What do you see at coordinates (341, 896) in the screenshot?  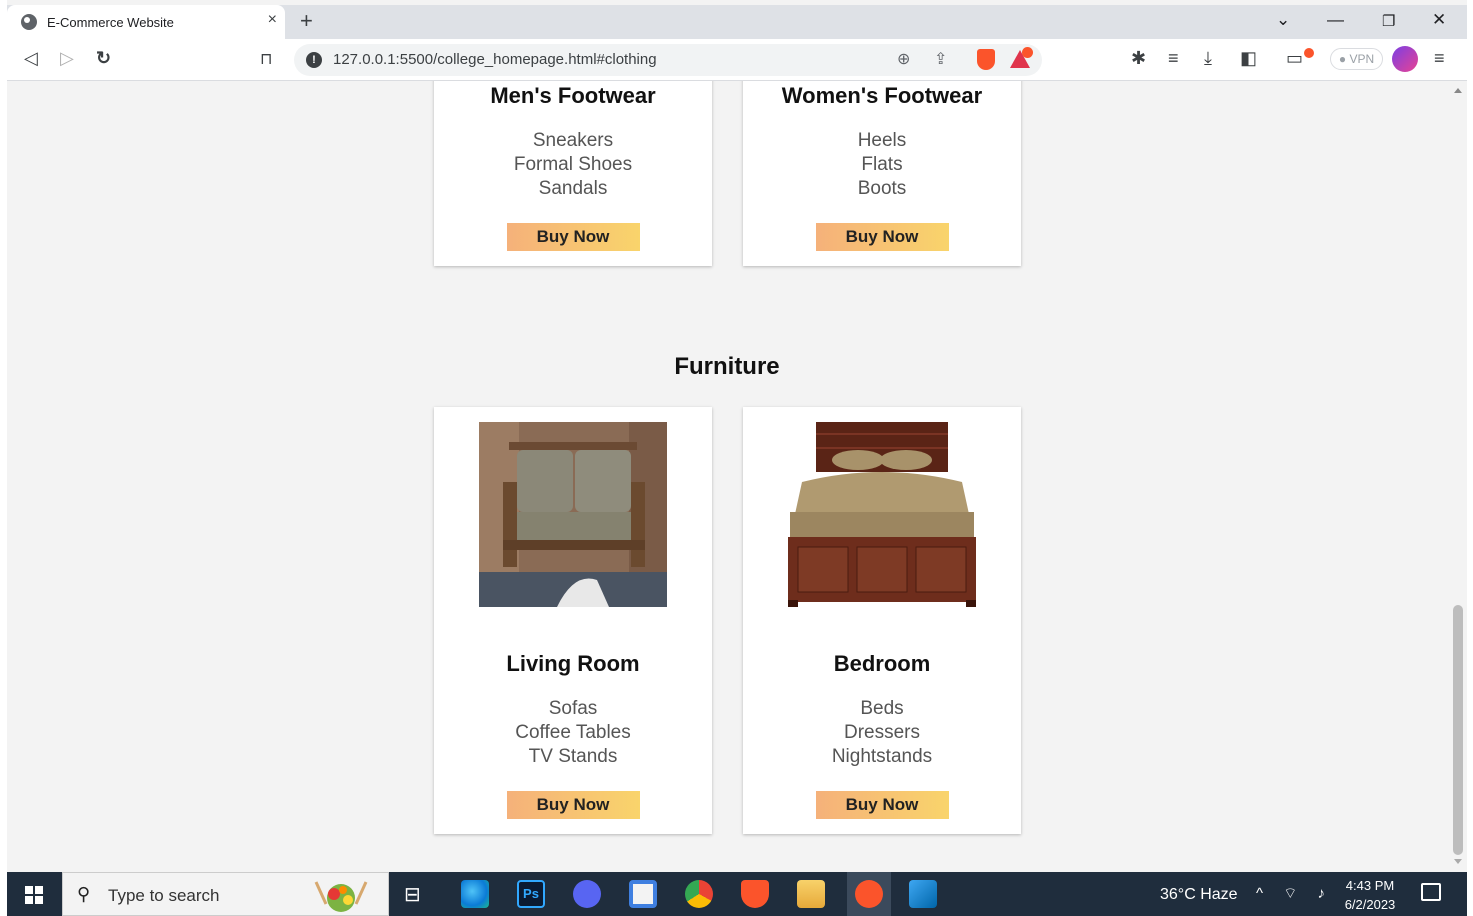 I see `search-highlight-icon` at bounding box center [341, 896].